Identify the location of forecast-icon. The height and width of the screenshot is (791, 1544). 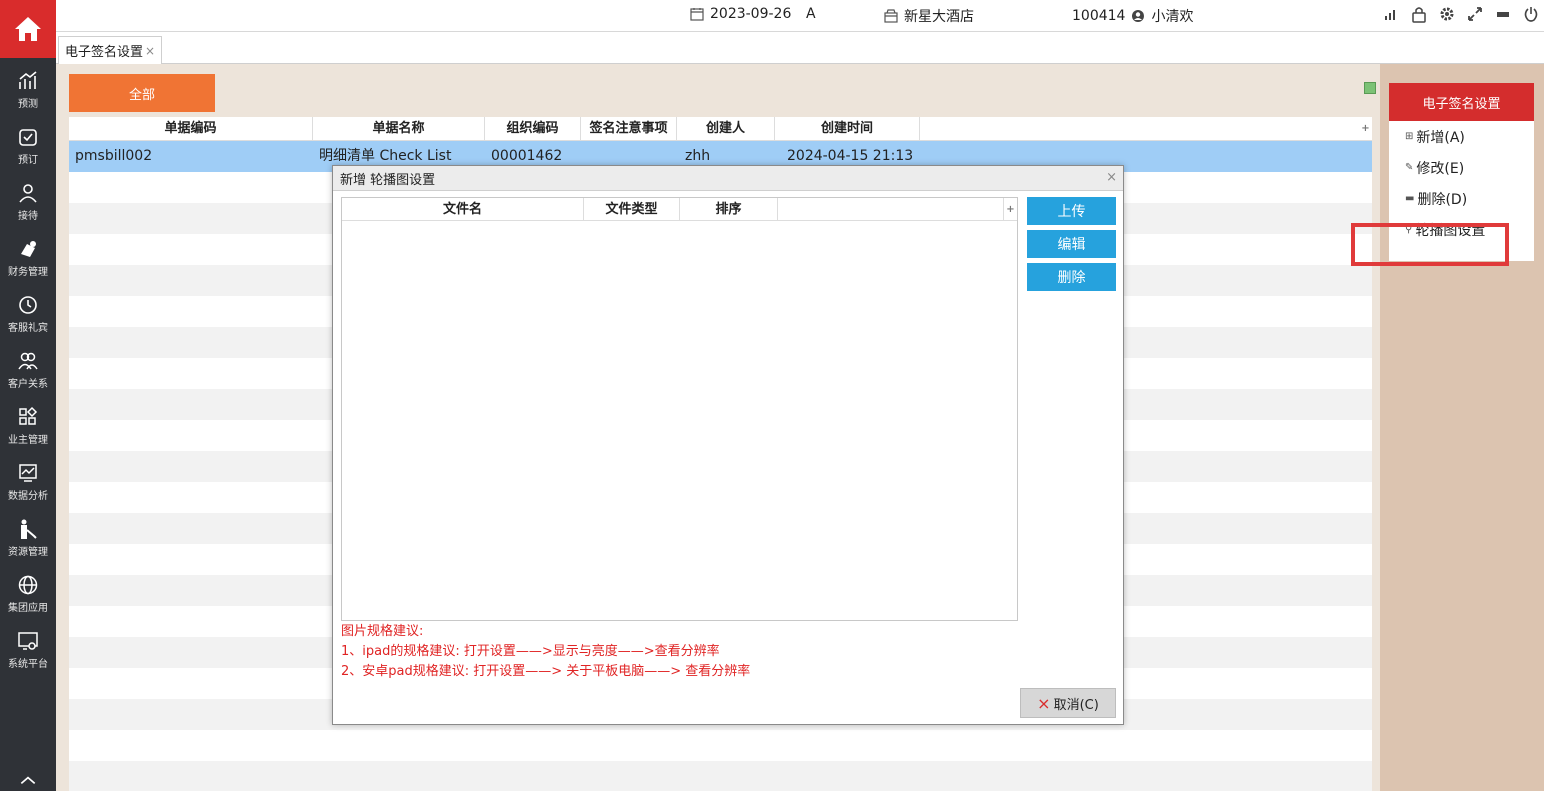
(28, 80).